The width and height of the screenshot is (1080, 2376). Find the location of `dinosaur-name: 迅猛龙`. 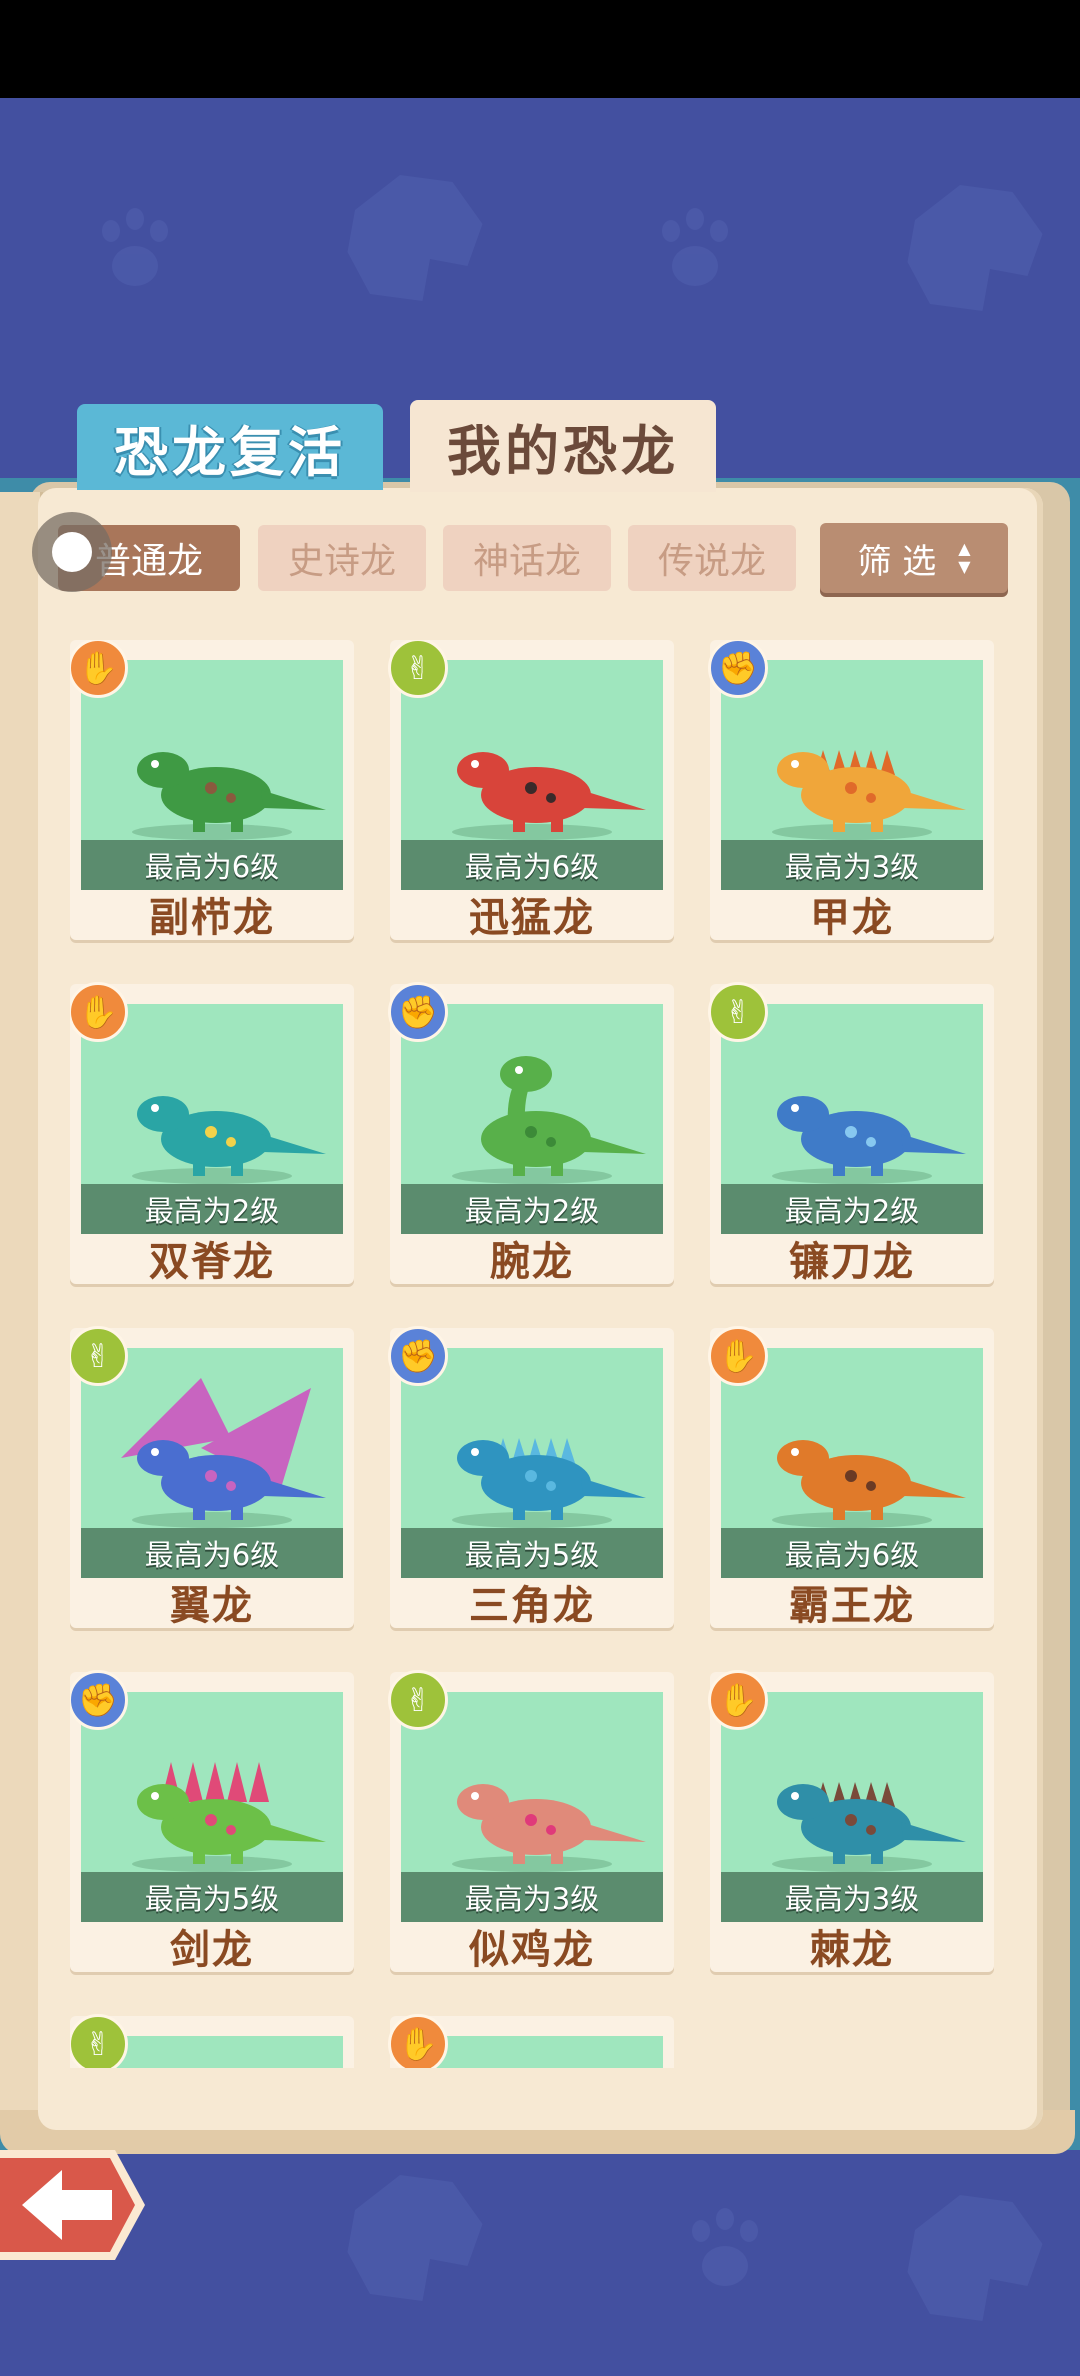

dinosaur-name: 迅猛龙 is located at coordinates (532, 918).